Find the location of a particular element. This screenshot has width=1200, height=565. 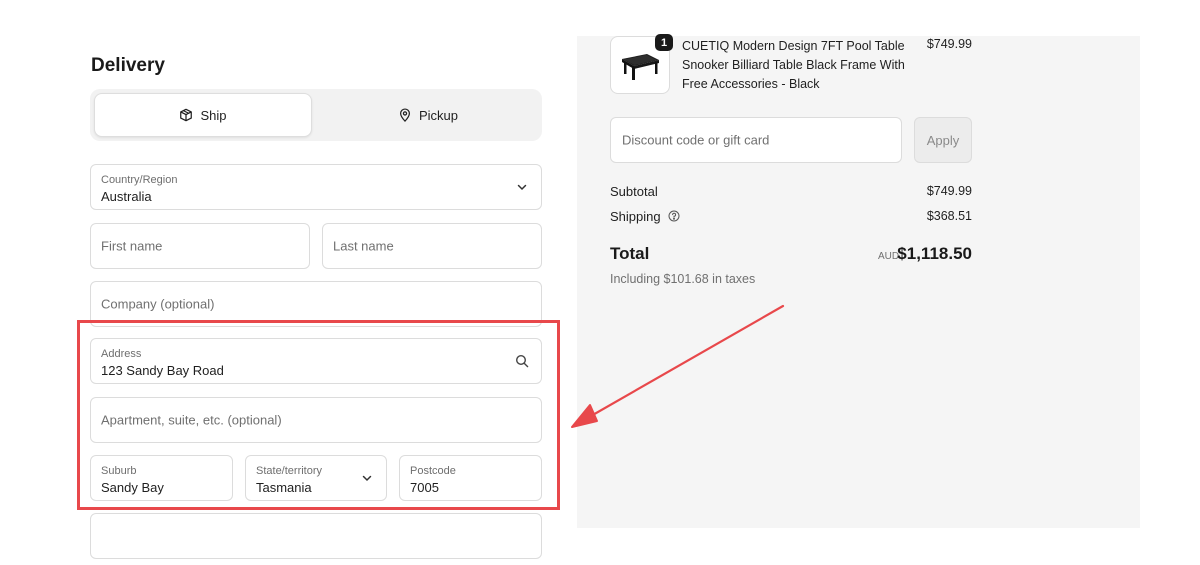

product-price: $749.99 is located at coordinates (949, 44).